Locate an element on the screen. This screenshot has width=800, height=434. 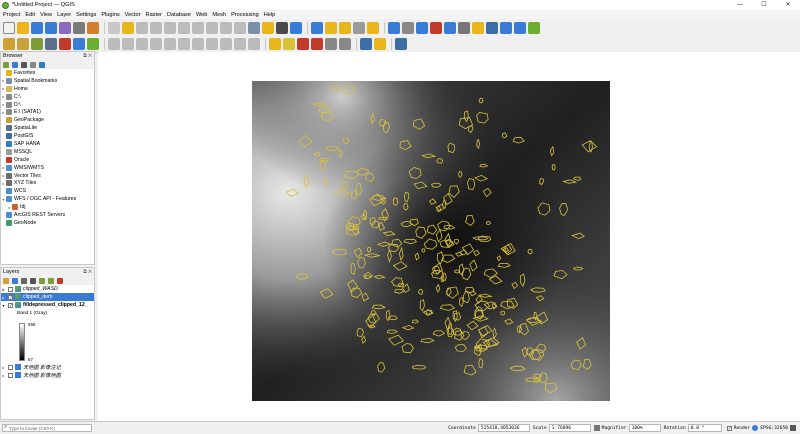
field-calc-icon is located at coordinates (359, 27).